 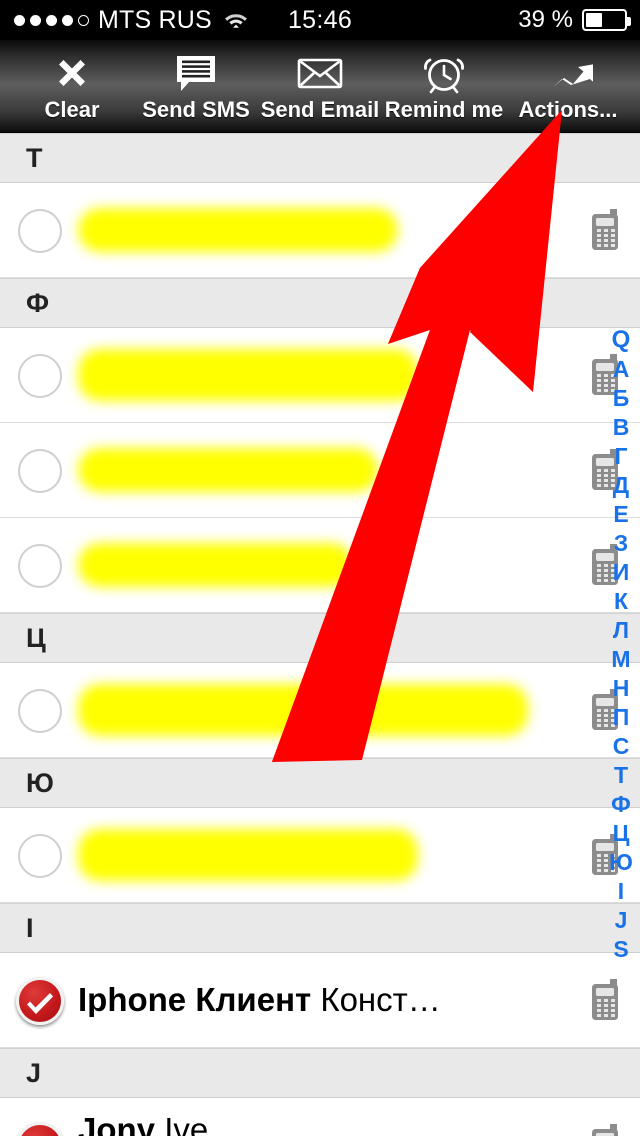 What do you see at coordinates (320, 73) in the screenshot?
I see `envelope-icon` at bounding box center [320, 73].